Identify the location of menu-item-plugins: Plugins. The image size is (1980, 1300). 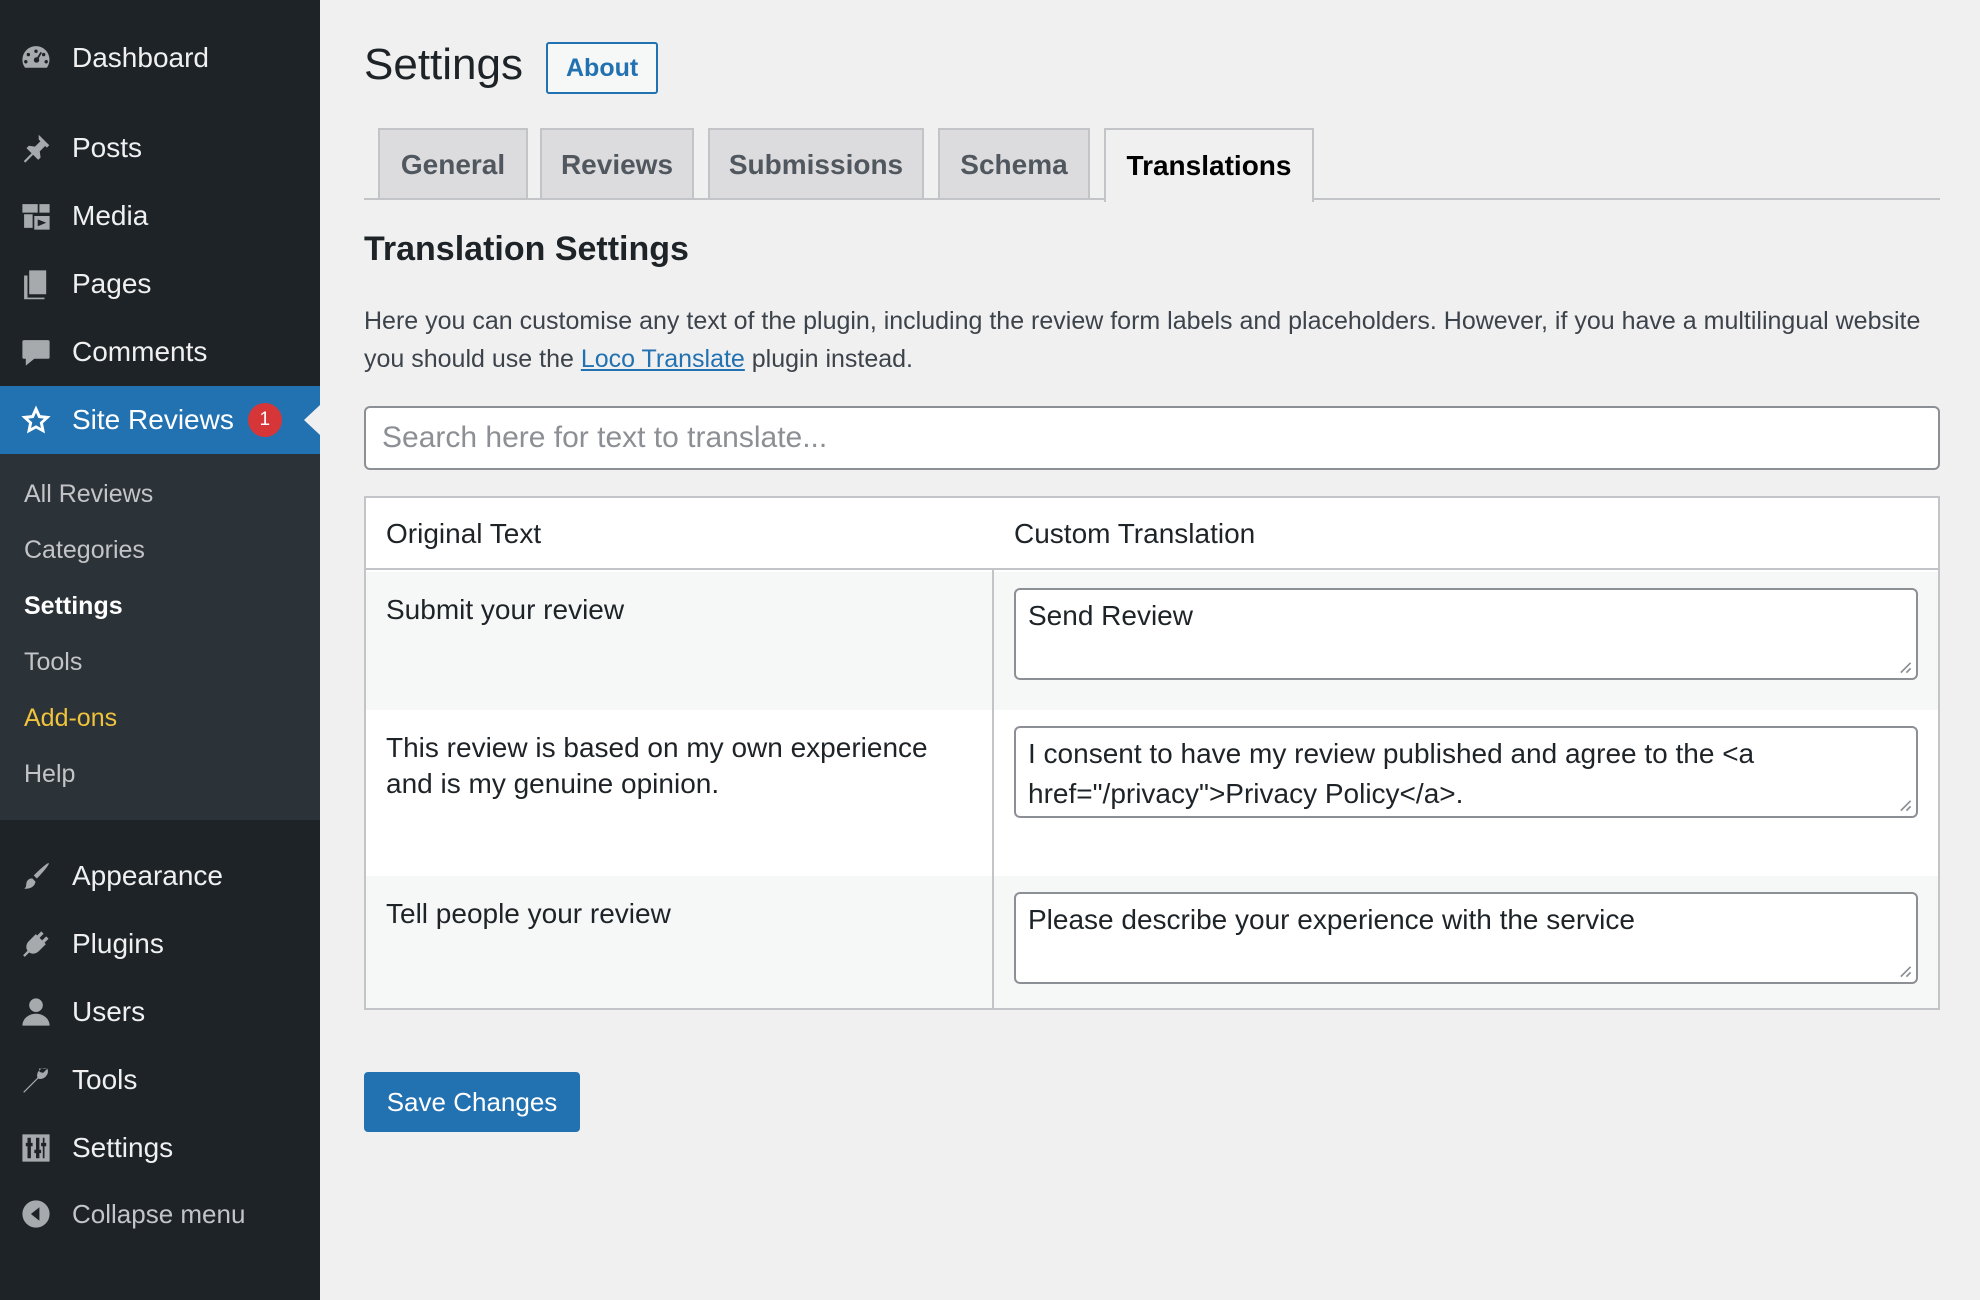
(160, 944).